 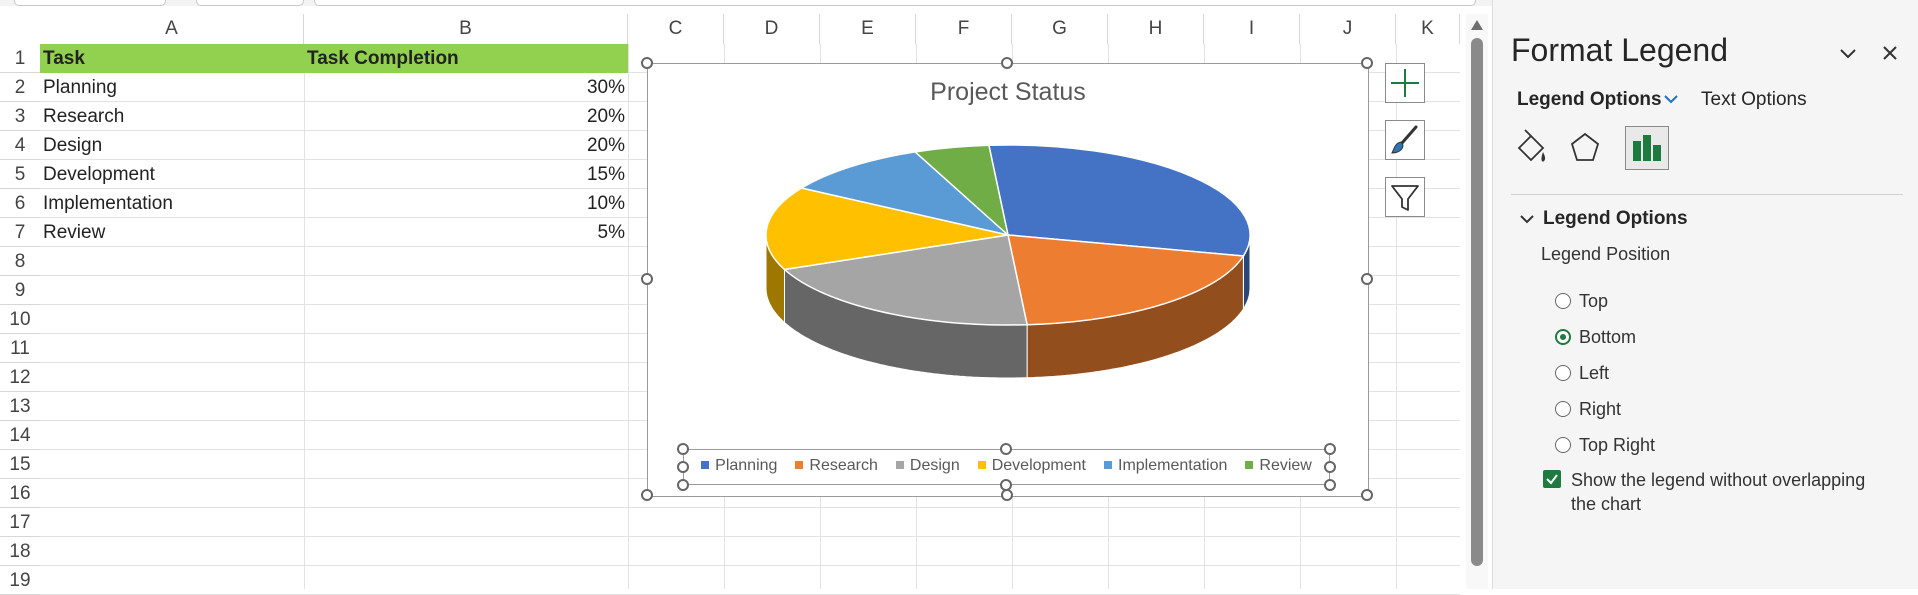 What do you see at coordinates (172, 58) in the screenshot?
I see `cell-a1: Task` at bounding box center [172, 58].